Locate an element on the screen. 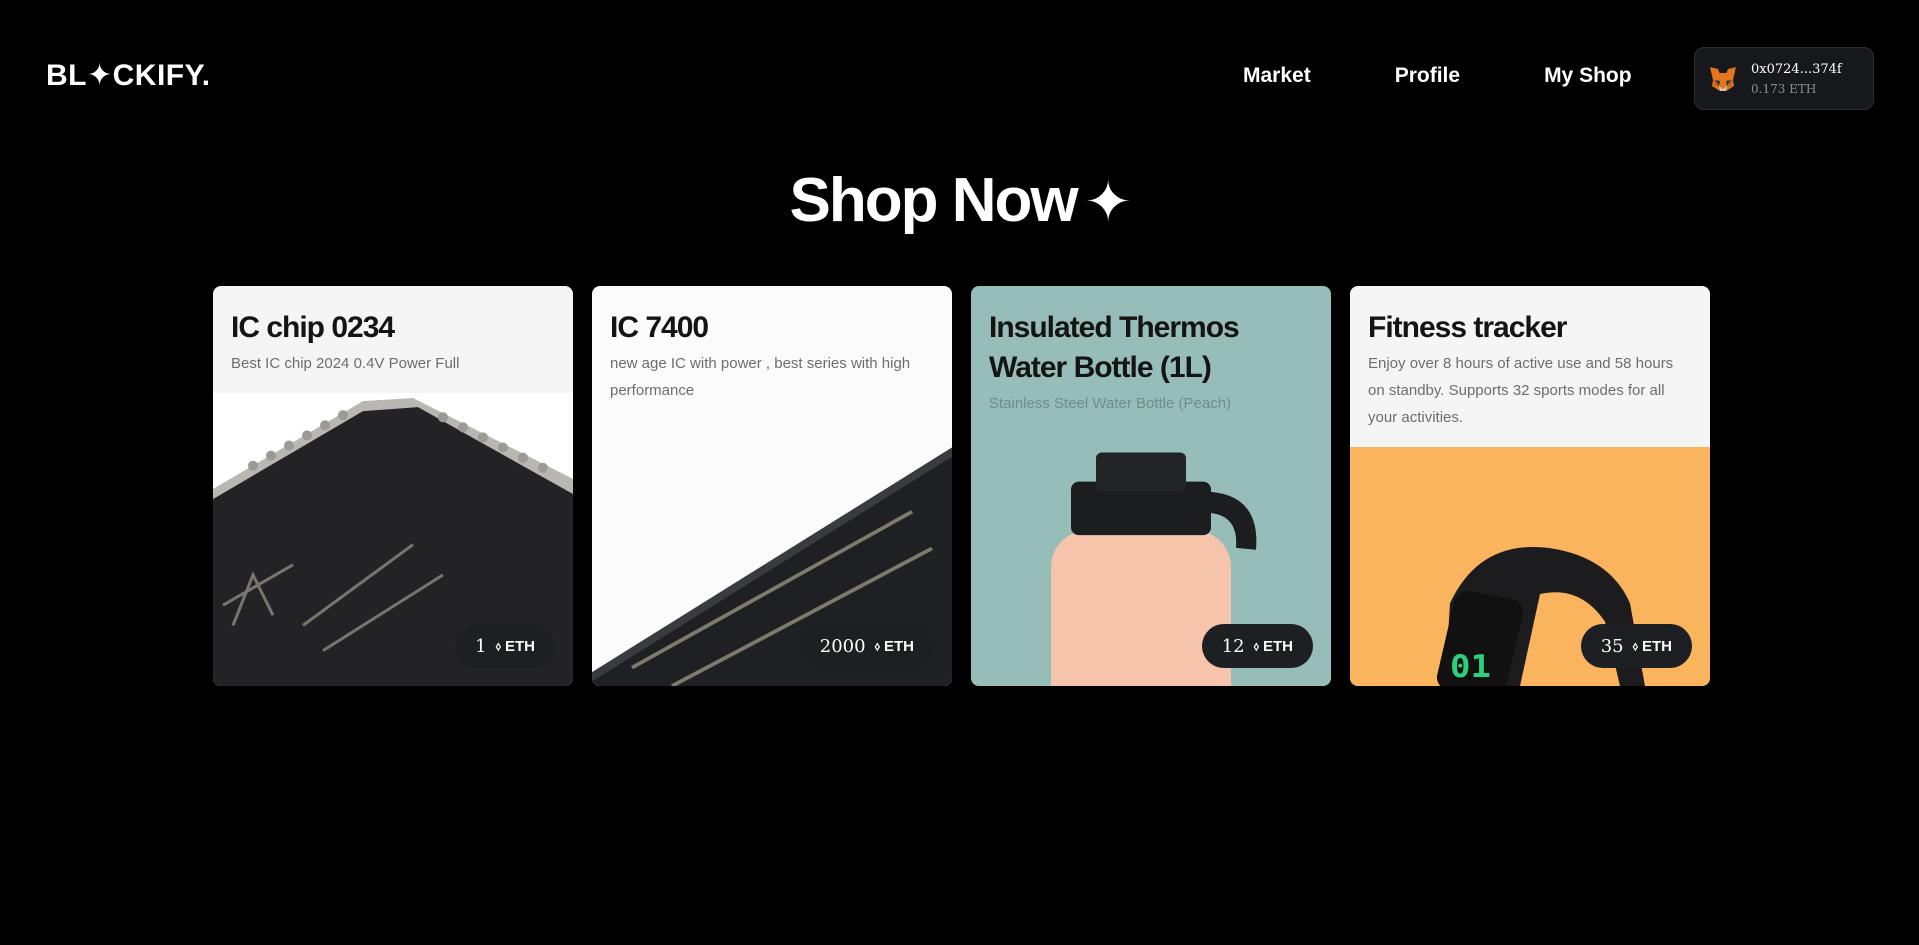 The image size is (1919, 945). price-value: 1 is located at coordinates (481, 646).